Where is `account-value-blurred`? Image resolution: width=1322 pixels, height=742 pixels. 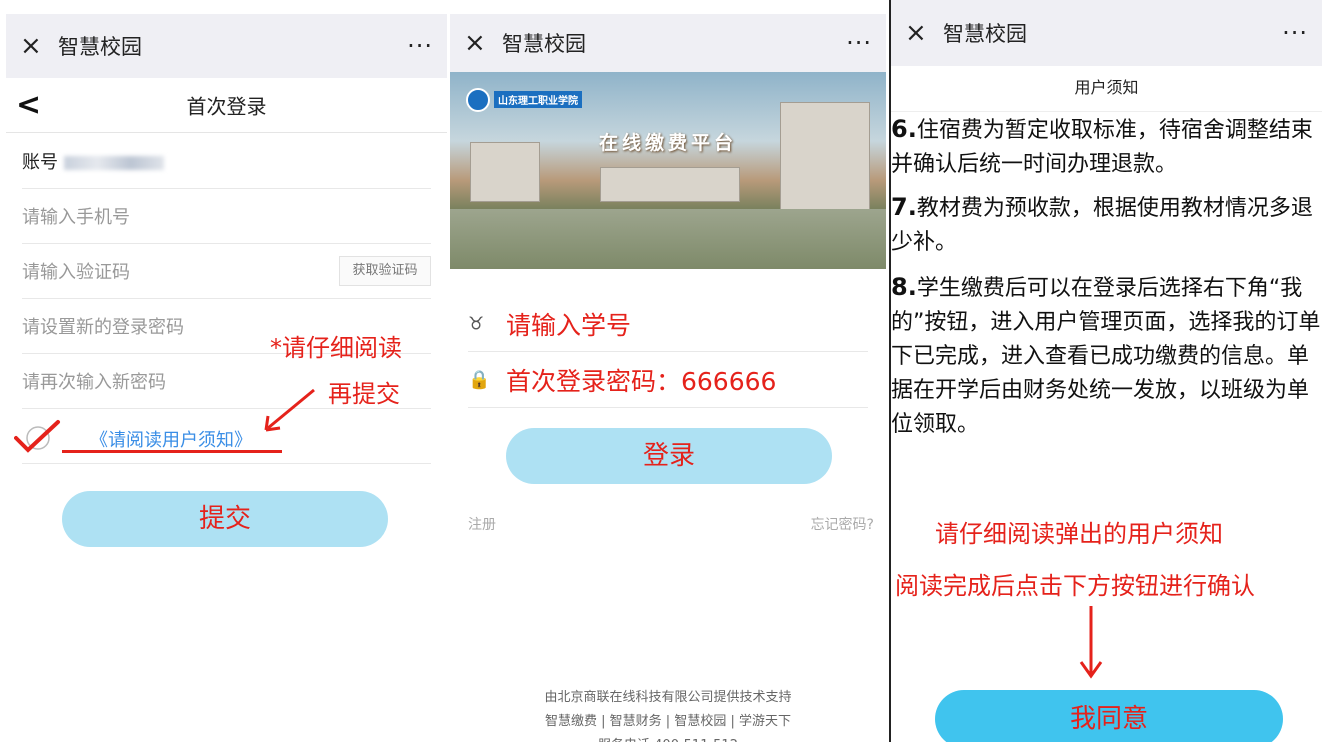
account-value-blurred is located at coordinates (114, 163).